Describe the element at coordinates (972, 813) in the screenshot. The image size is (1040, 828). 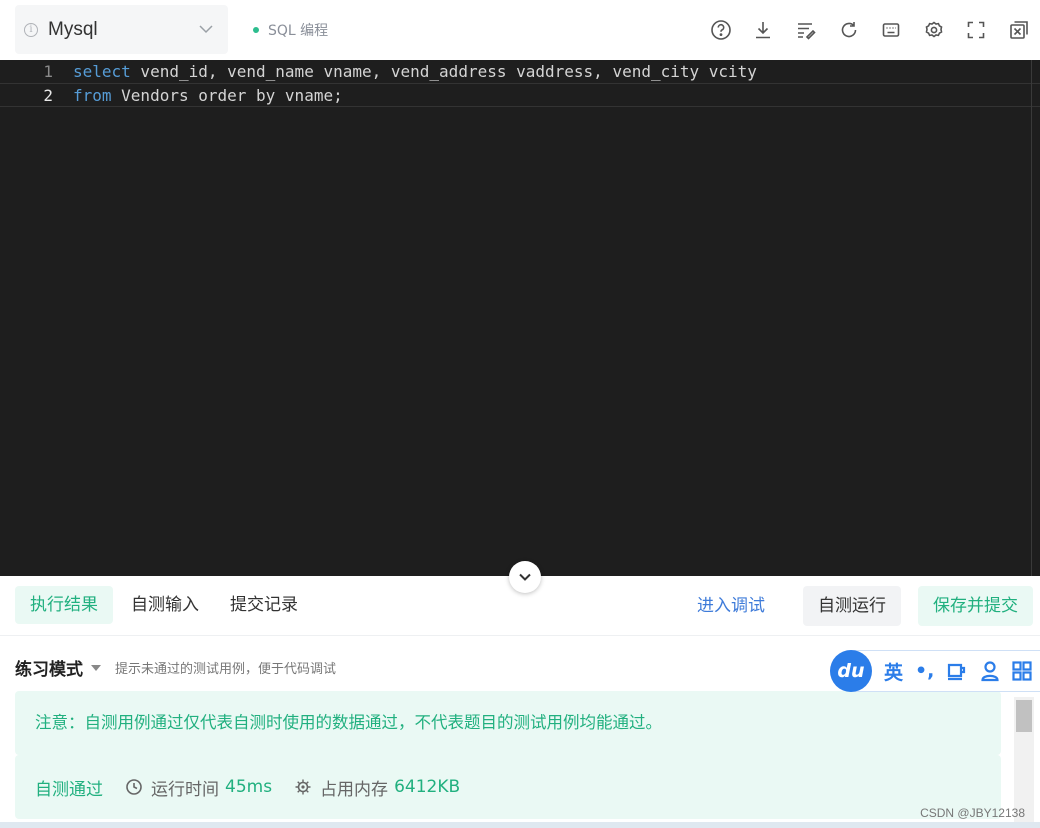
I see `watermark: CSDN @JBY12138` at that location.